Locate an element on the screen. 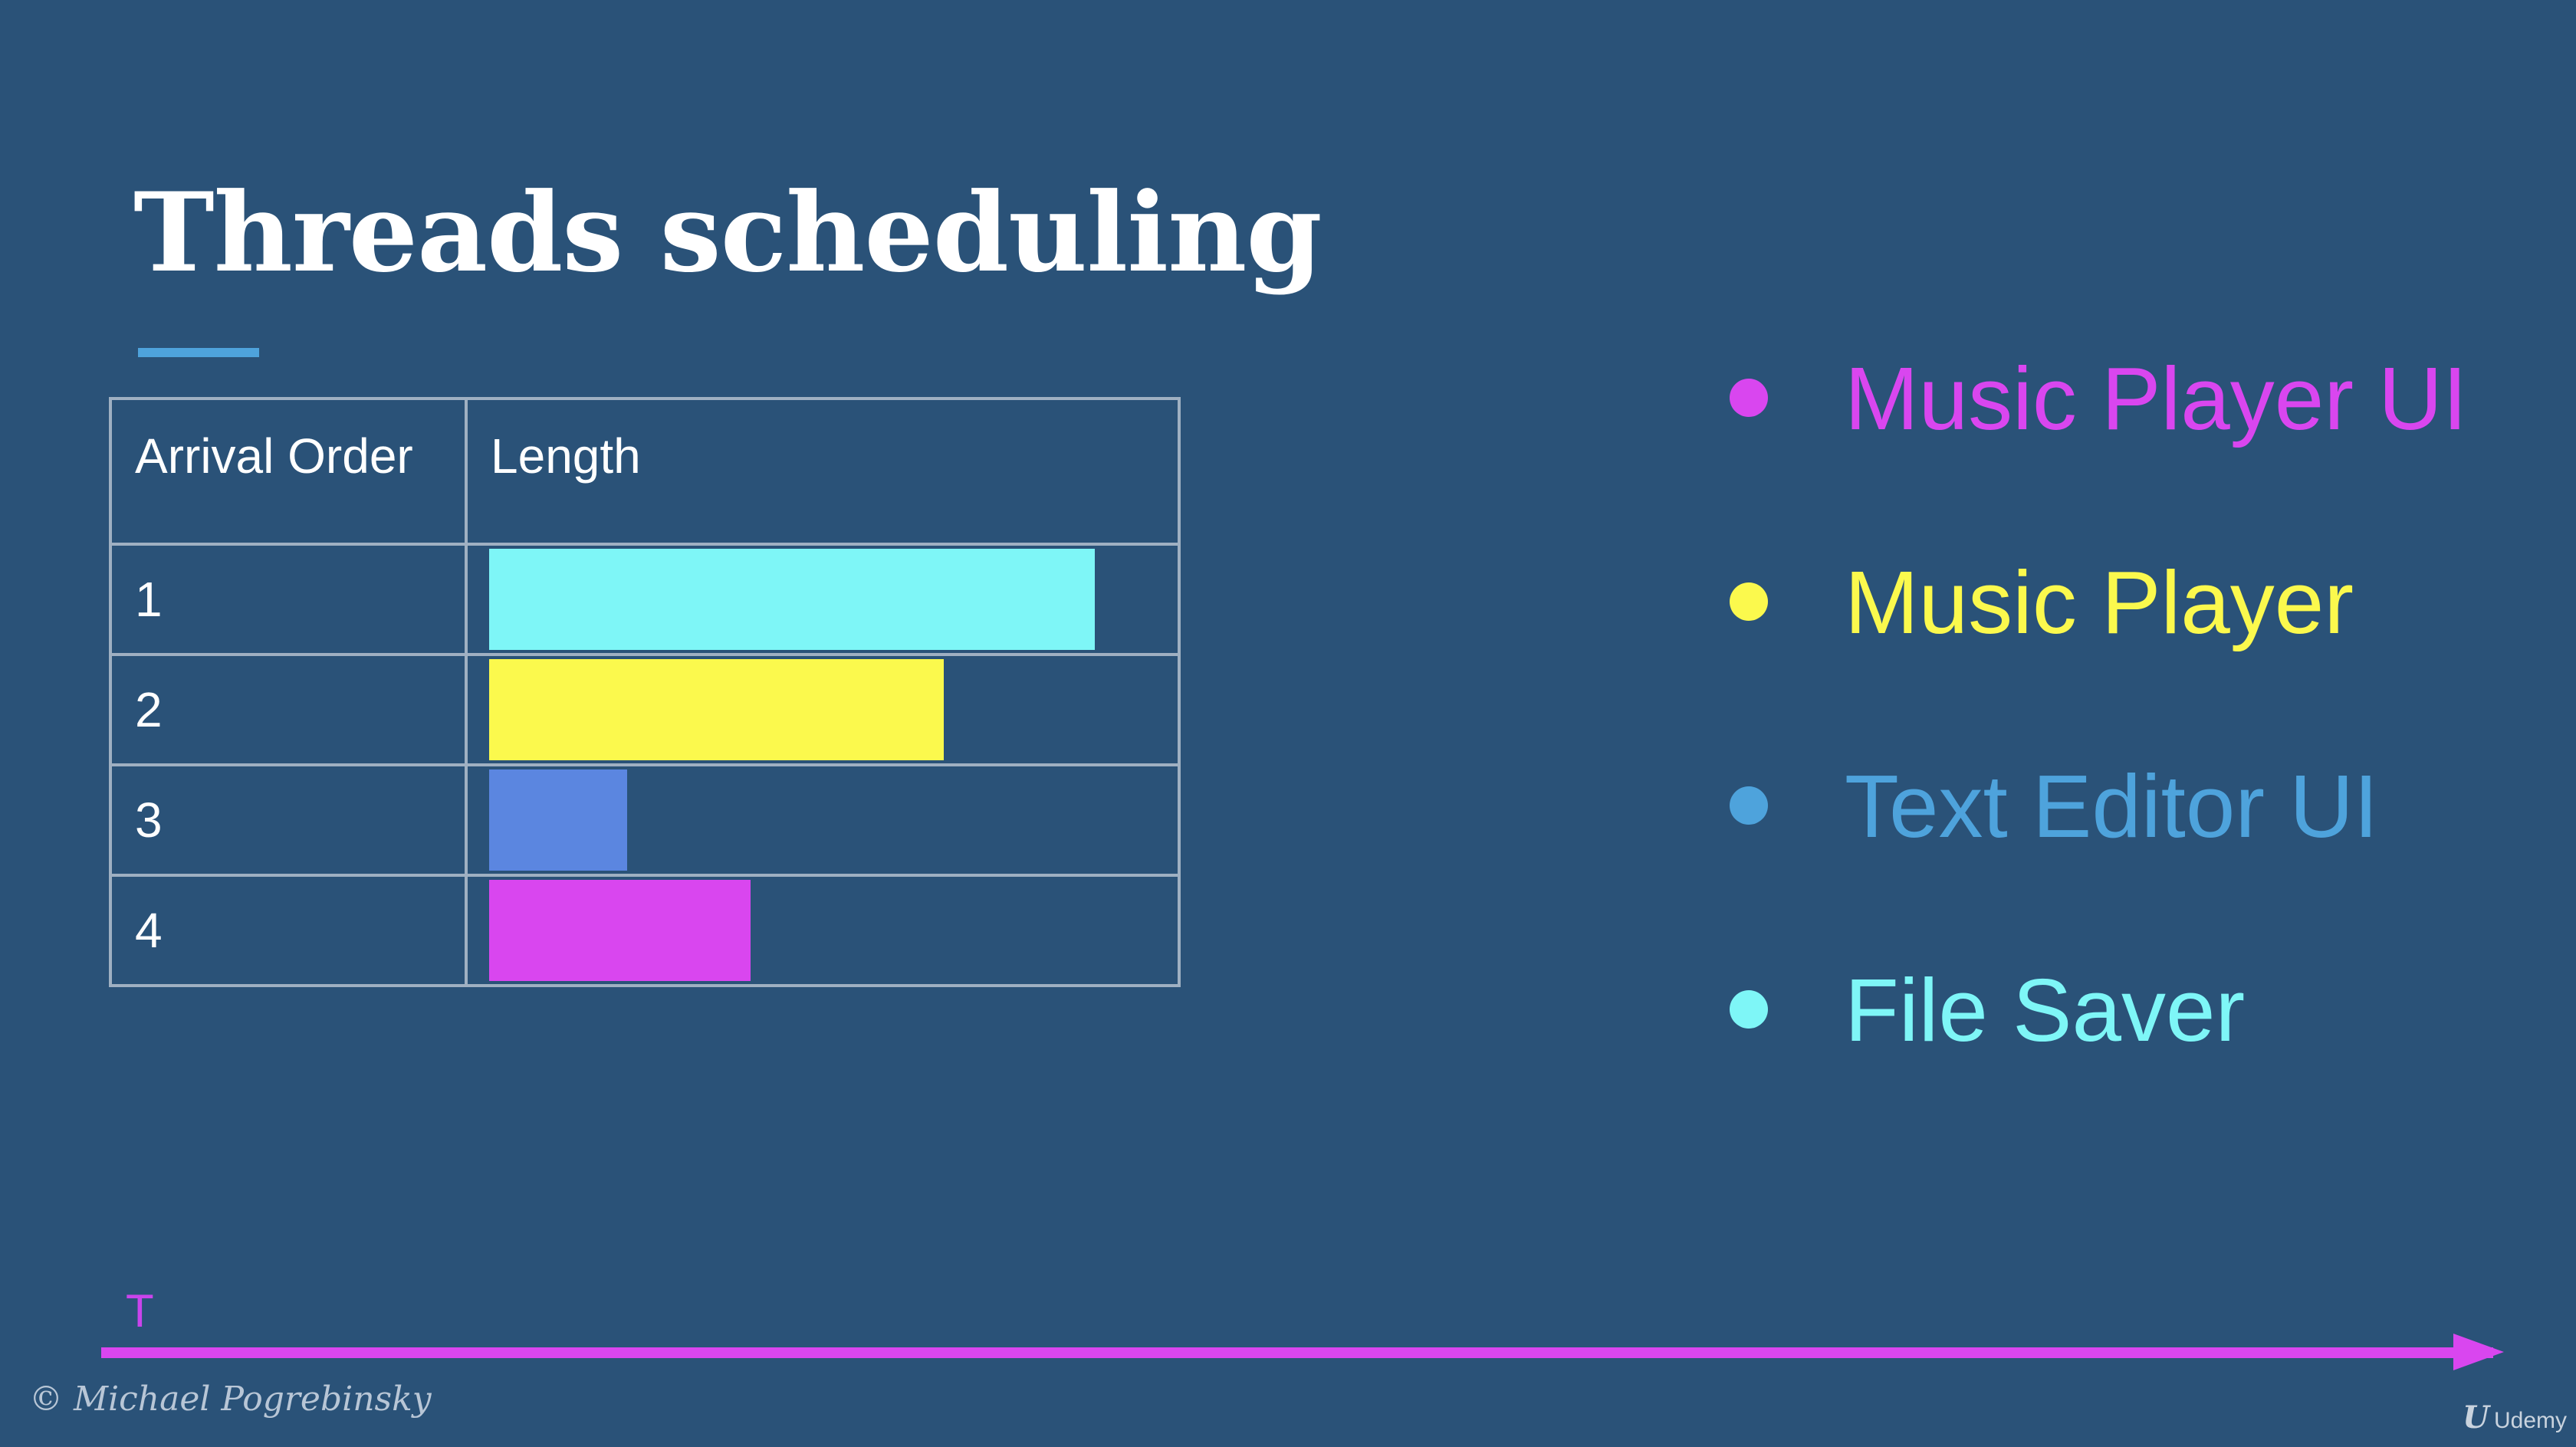 This screenshot has height=1447, width=2576. copyright-text: © Michael Pogrebinsky is located at coordinates (231, 1399).